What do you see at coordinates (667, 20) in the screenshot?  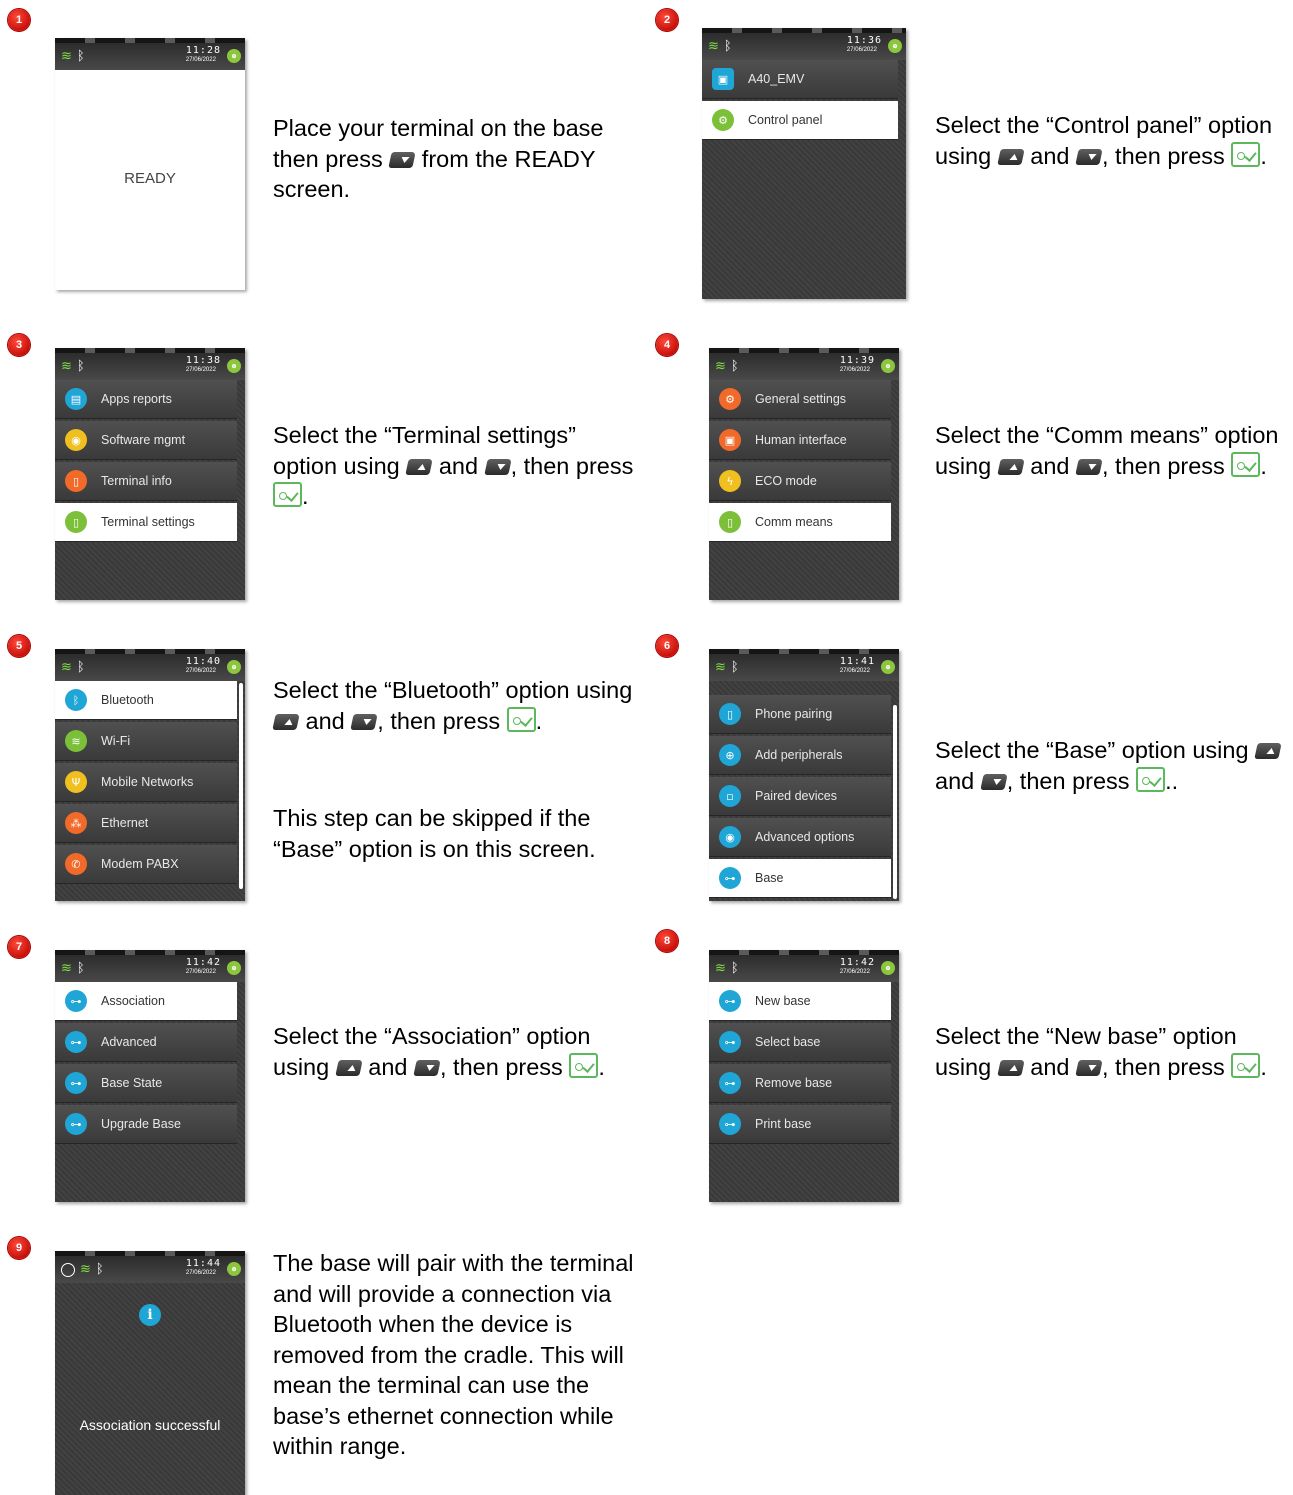 I see `step-badge-2: 2` at bounding box center [667, 20].